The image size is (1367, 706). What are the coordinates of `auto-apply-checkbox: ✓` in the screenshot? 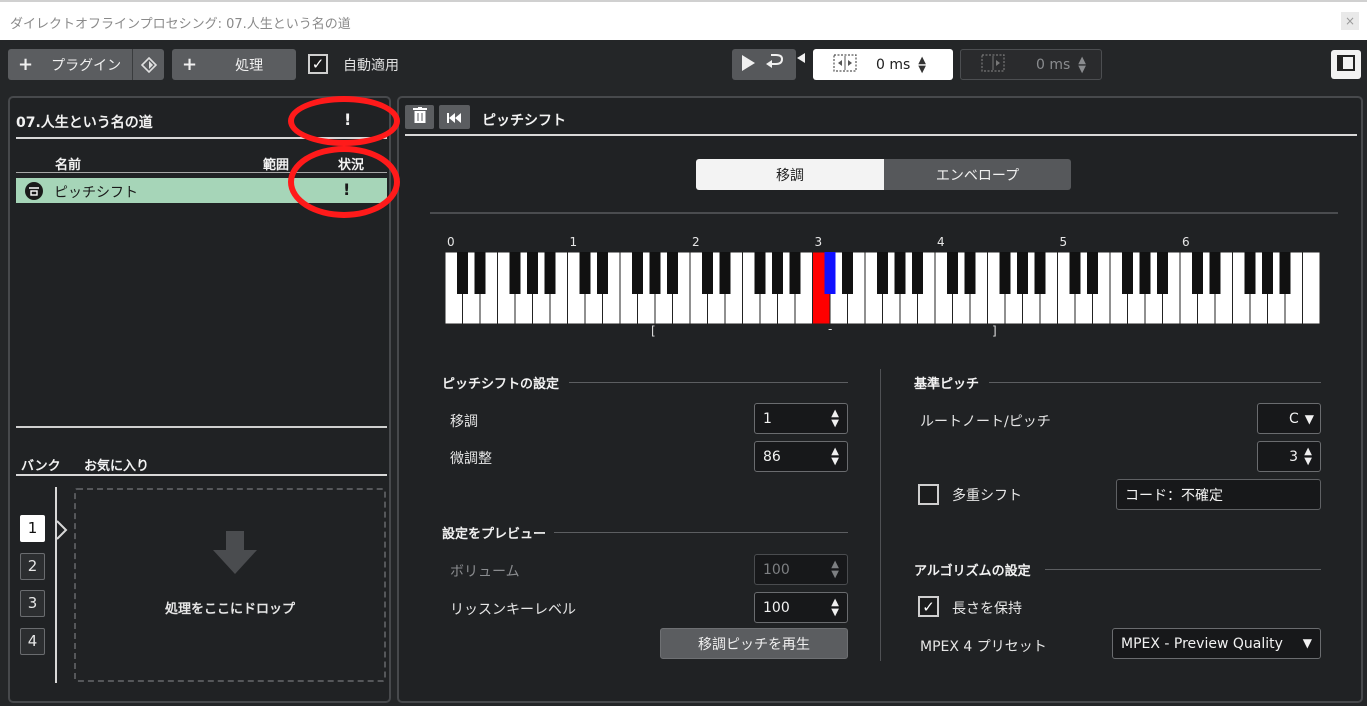 It's located at (318, 64).